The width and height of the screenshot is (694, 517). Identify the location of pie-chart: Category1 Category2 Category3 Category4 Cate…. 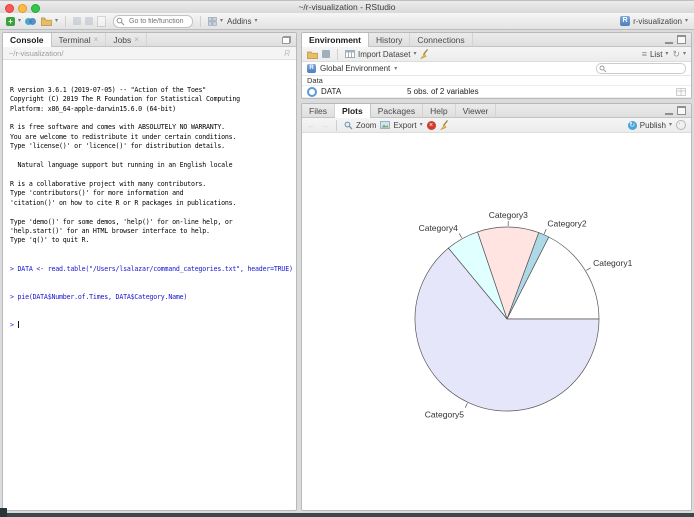
(523, 314).